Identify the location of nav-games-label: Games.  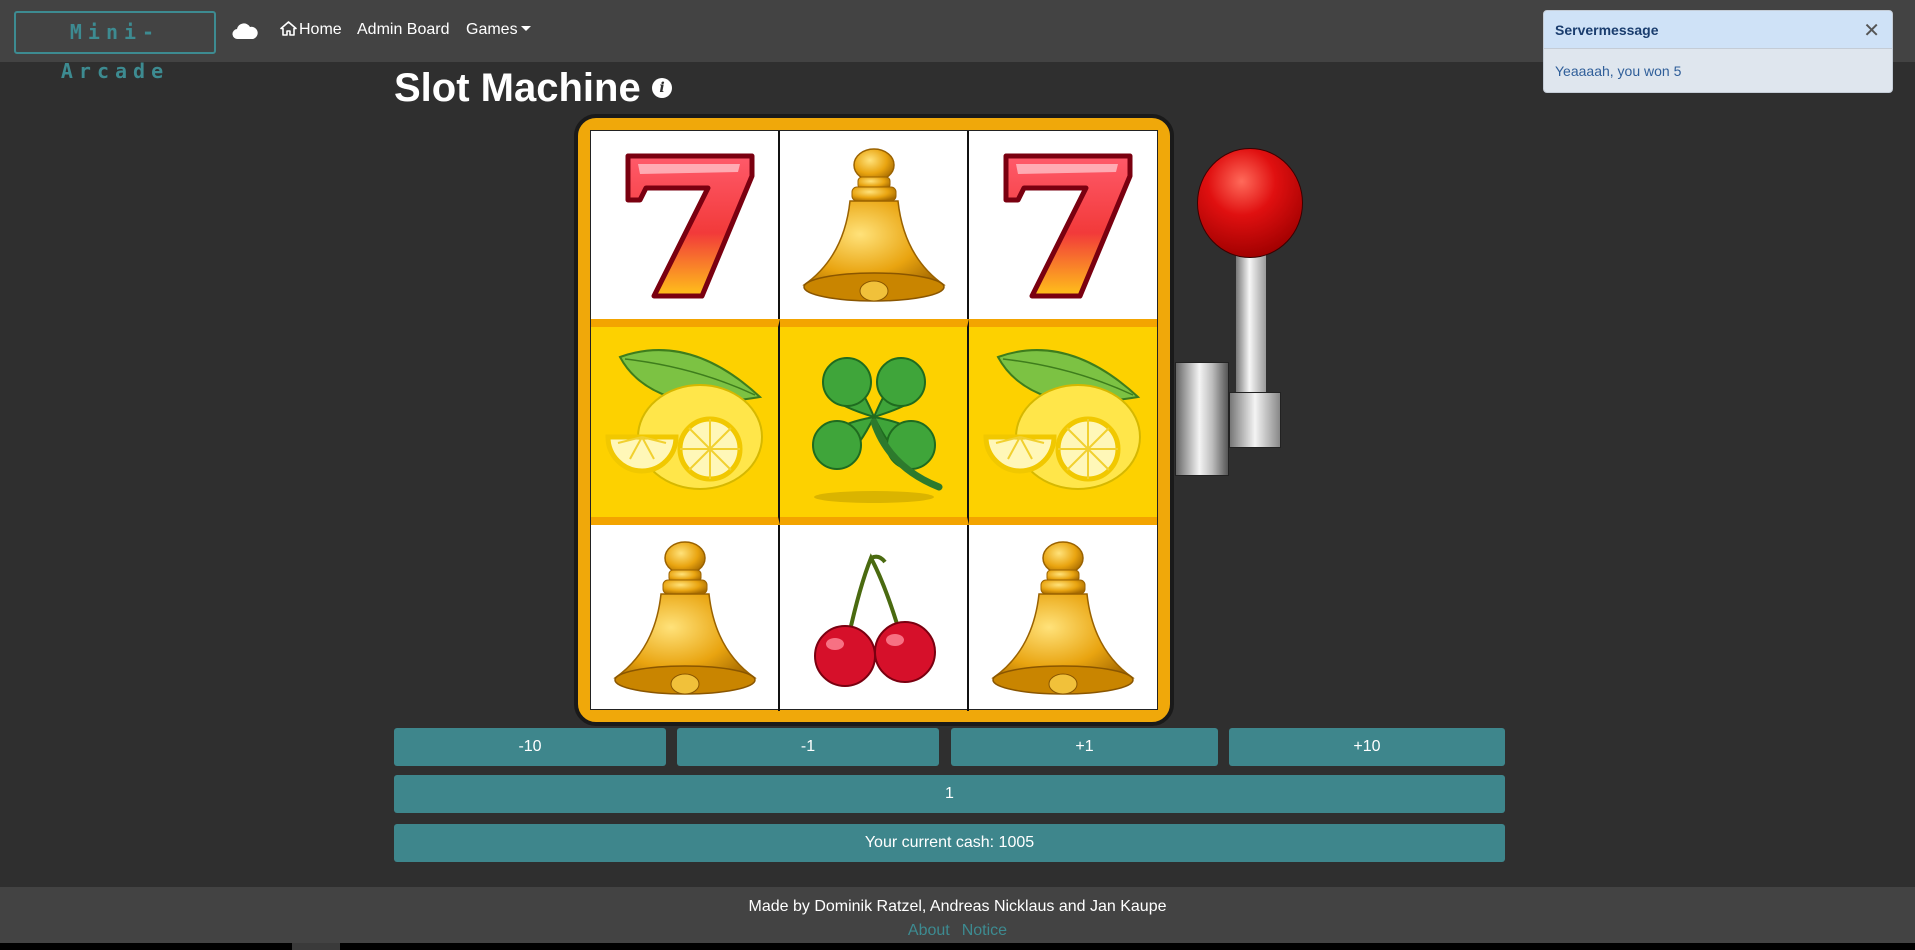
(492, 29).